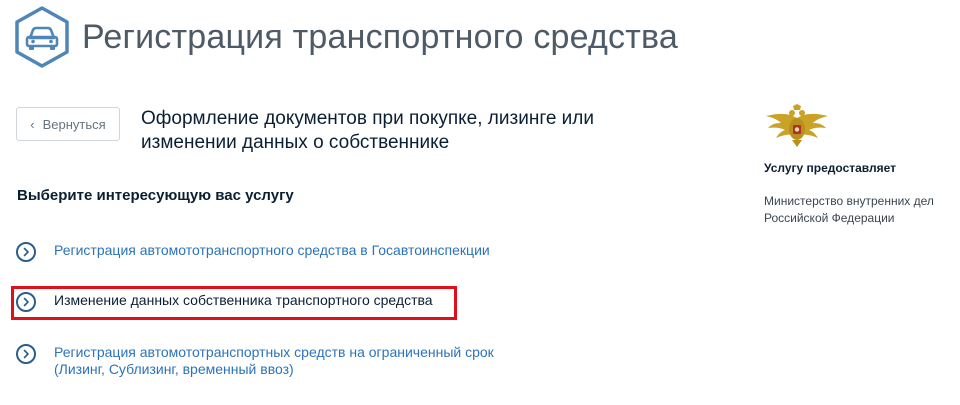  What do you see at coordinates (830, 168) in the screenshot?
I see `provider-label: Услугу предоставляет` at bounding box center [830, 168].